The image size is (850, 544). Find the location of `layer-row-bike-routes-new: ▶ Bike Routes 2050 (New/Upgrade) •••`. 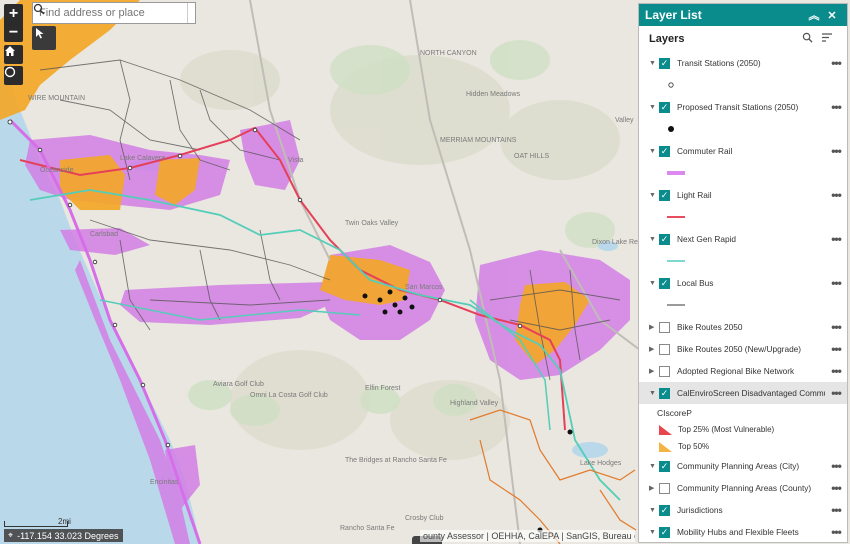

layer-row-bike-routes-new: ▶ Bike Routes 2050 (New/Upgrade) ••• is located at coordinates (743, 349).